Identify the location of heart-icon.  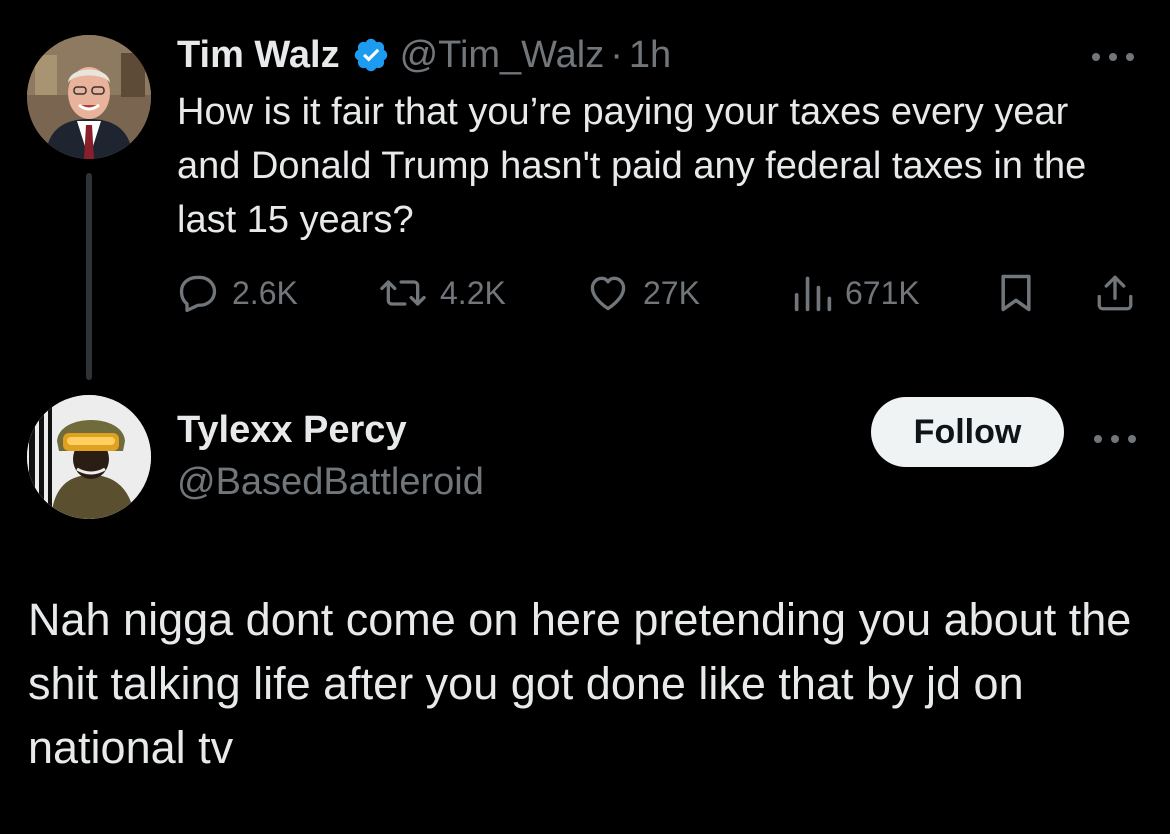
(608, 293).